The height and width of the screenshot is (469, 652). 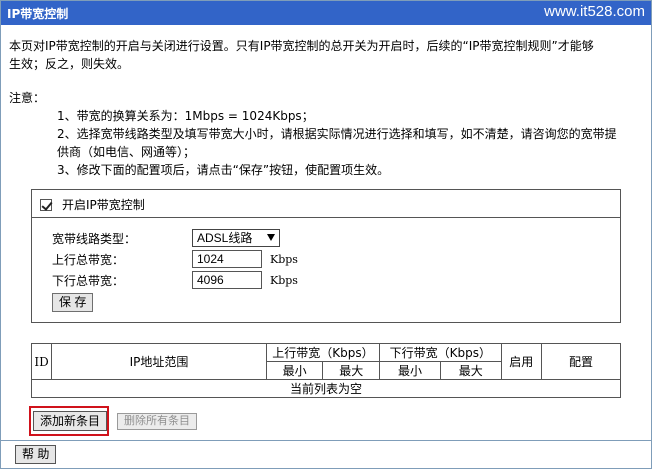 I want to click on notes-title: 注意：, so click(x=27, y=98).